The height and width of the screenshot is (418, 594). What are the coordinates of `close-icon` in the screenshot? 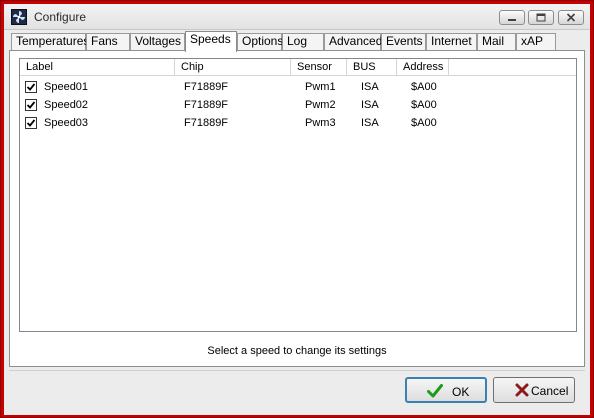 It's located at (571, 17).